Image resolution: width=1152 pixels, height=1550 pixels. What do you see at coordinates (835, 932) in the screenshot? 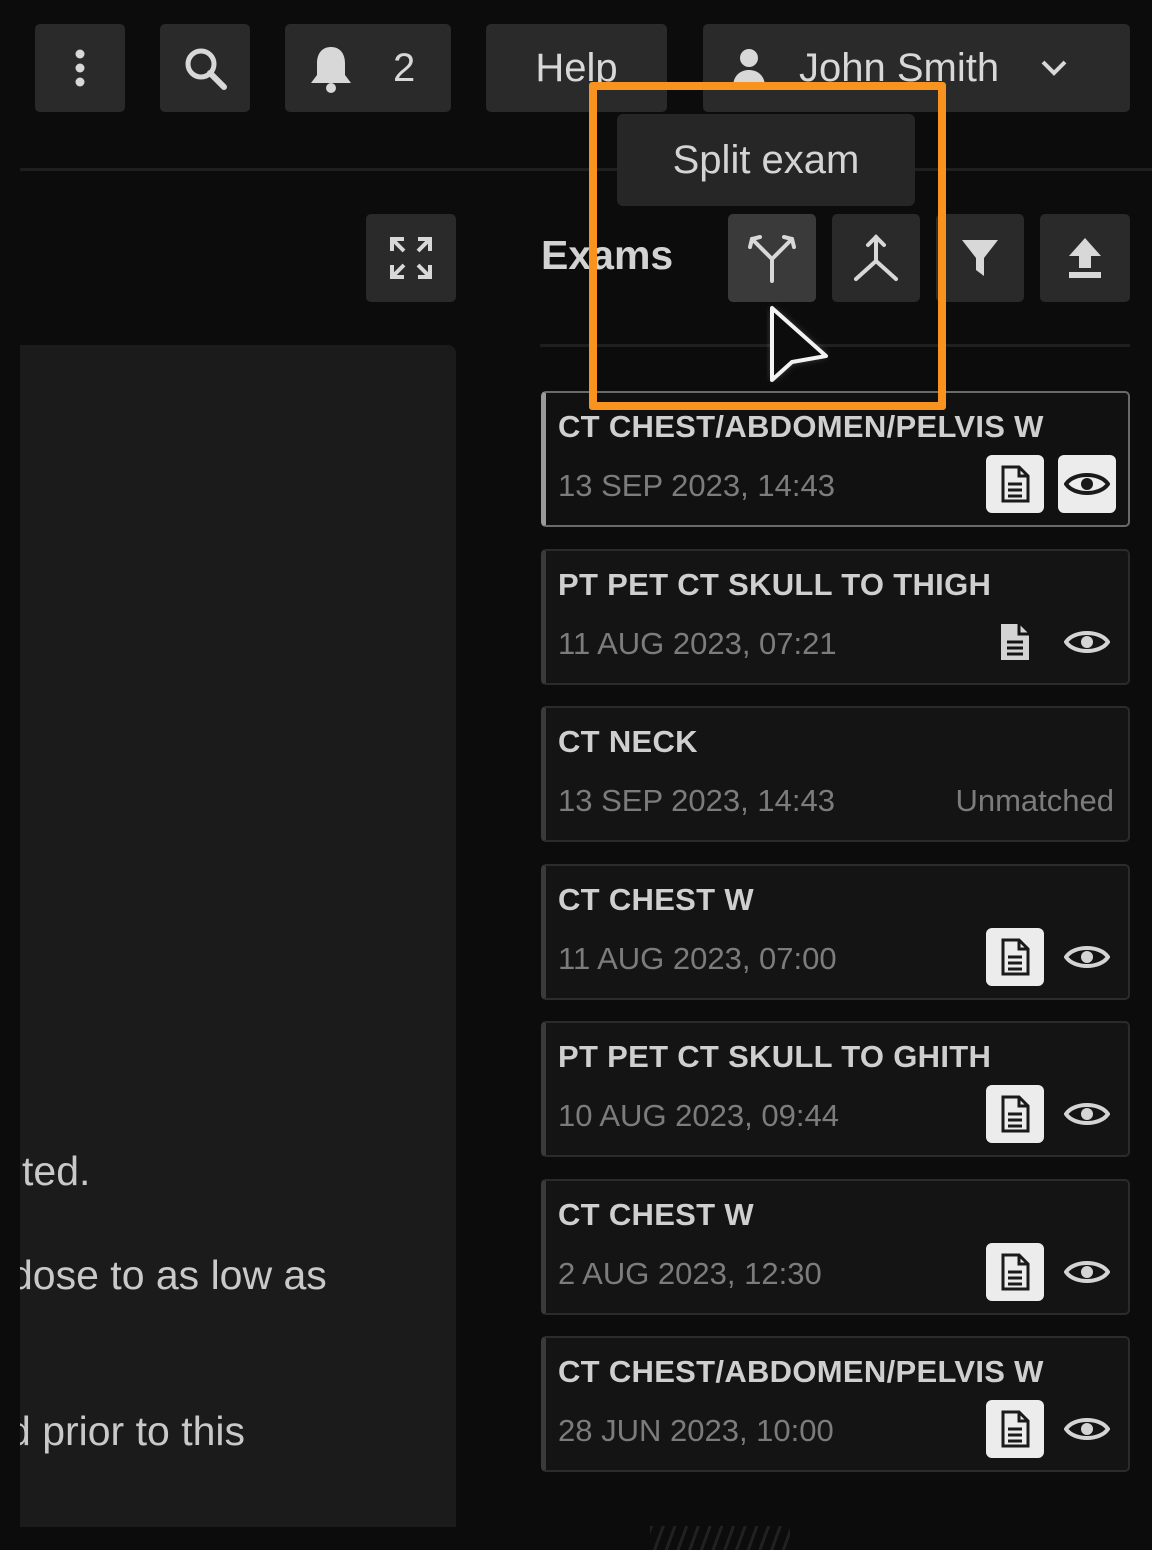
I see `exam-card: CT CHEST W 11 AUG 2023, 07:00` at bounding box center [835, 932].